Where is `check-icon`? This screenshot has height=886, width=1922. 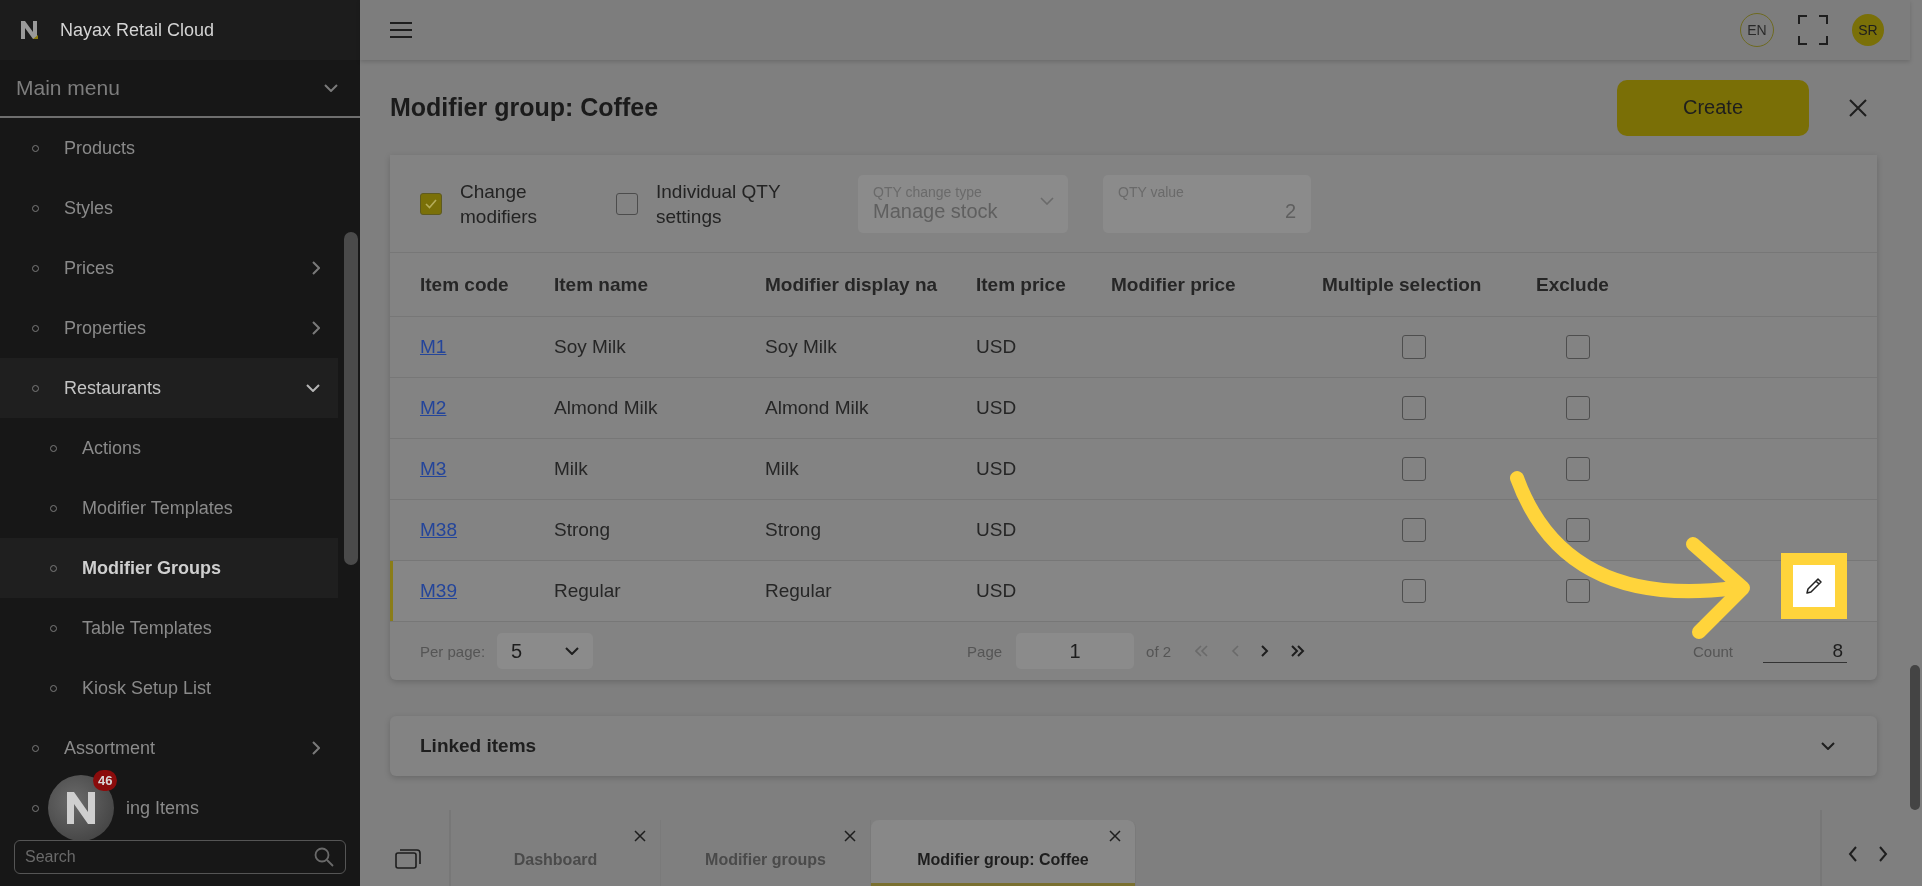
check-icon is located at coordinates (431, 203).